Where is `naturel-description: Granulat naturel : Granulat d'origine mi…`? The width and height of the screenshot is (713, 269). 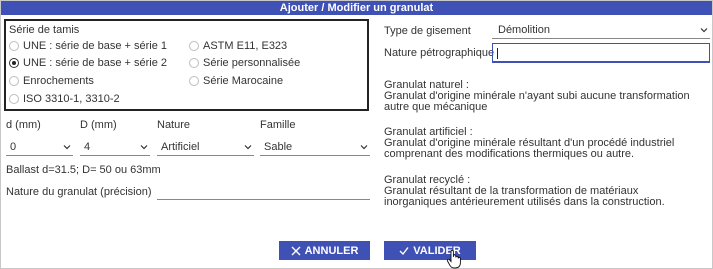
naturel-description: Granulat naturel : Granulat d'origine mi… is located at coordinates (543, 96).